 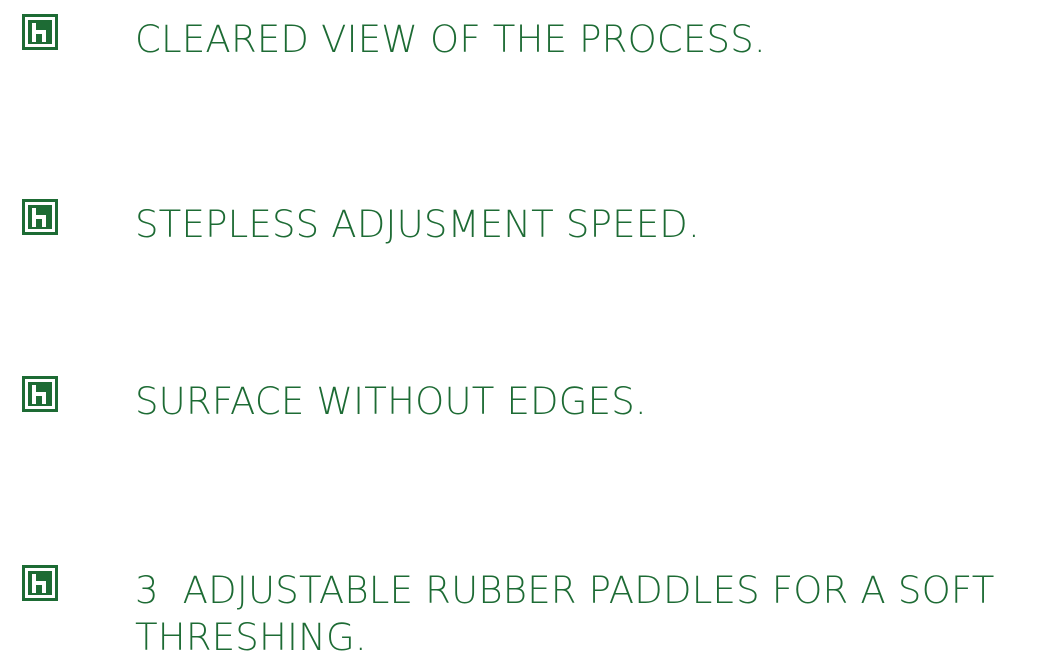 I want to click on feature-text: CLEARED VIEW OF THE PROCESS., so click(x=450, y=39).